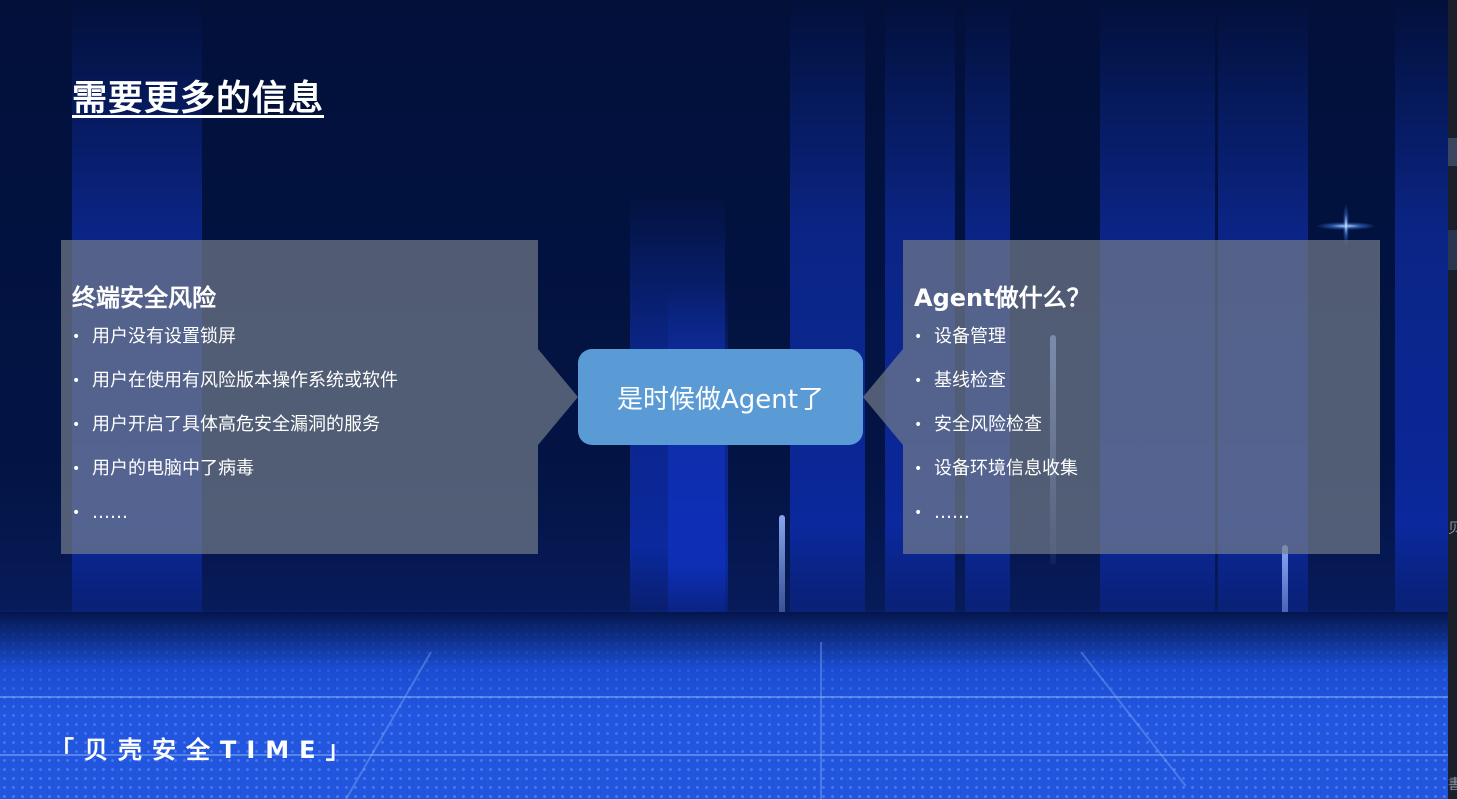 This screenshot has width=1457, height=799. What do you see at coordinates (235, 380) in the screenshot?
I see `list-item: • 用户在使用有风险版本操作系统或软件` at bounding box center [235, 380].